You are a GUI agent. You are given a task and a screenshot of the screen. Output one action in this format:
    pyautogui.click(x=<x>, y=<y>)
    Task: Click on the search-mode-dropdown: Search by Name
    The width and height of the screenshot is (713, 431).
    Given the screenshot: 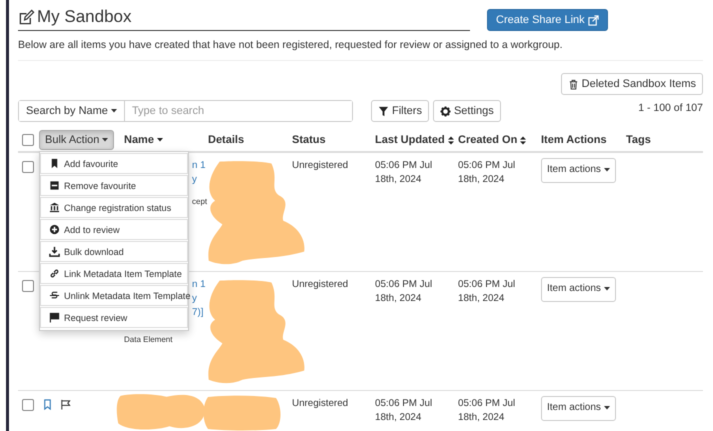 What is the action you would take?
    pyautogui.click(x=72, y=111)
    